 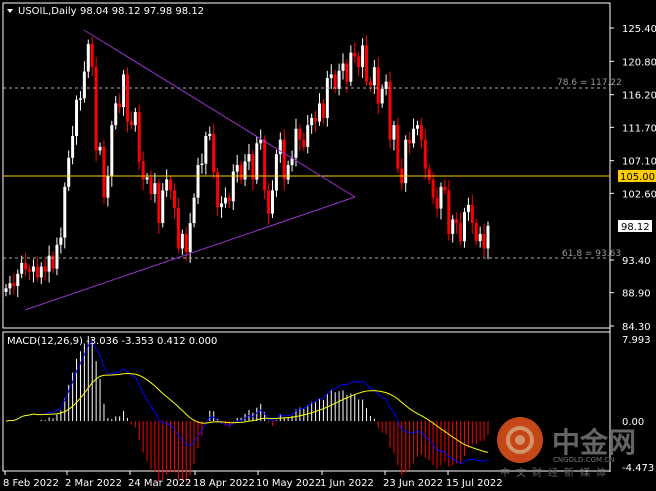 What do you see at coordinates (93, 483) in the screenshot?
I see `x-tick-label: 2 Mar 2022` at bounding box center [93, 483].